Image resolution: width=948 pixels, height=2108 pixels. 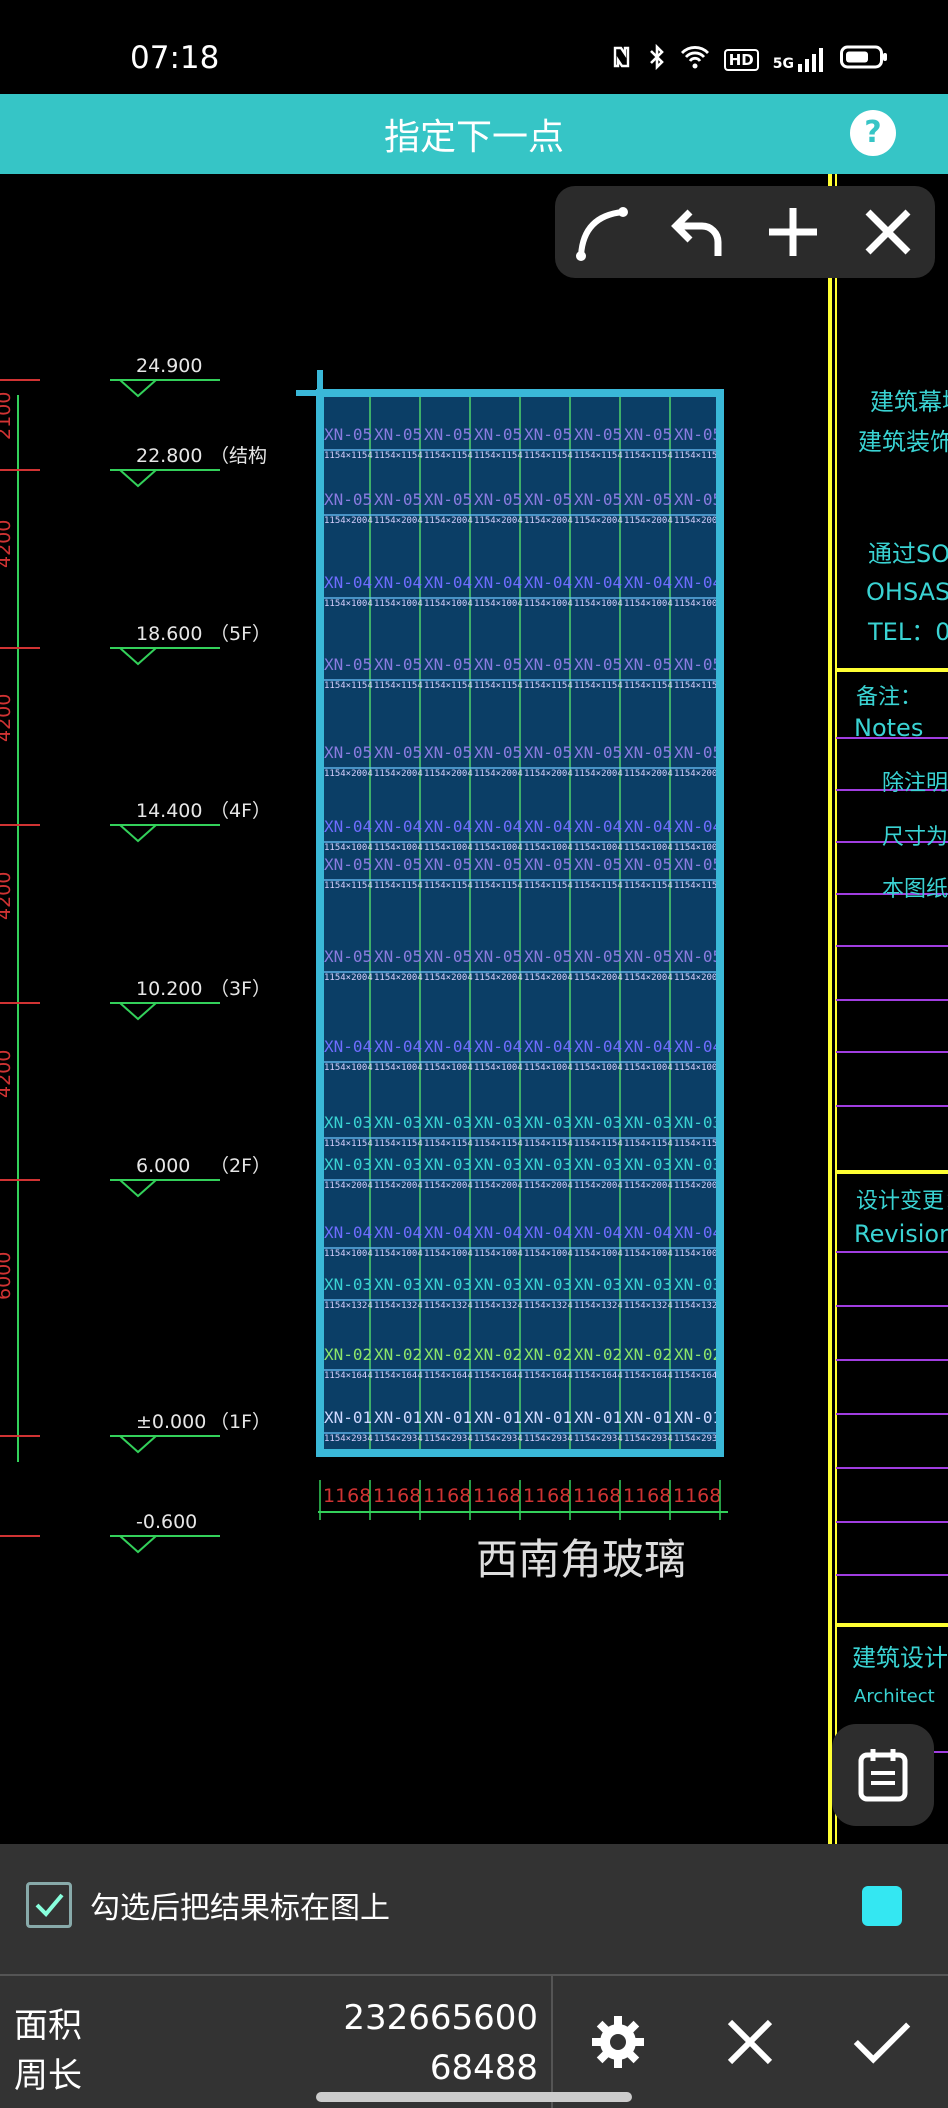 I want to click on arc-icon, so click(x=603, y=232).